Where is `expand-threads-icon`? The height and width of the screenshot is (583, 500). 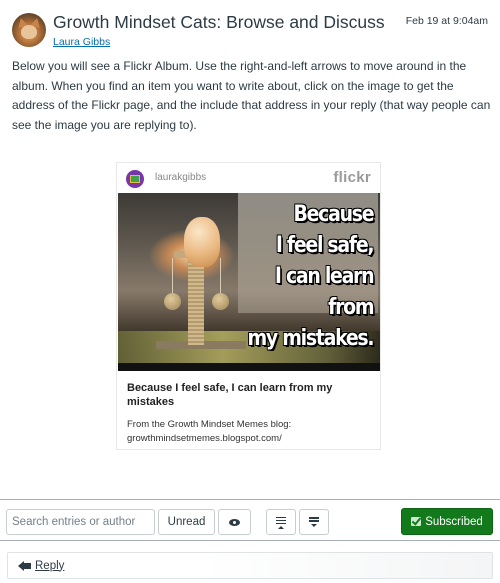 expand-threads-icon is located at coordinates (314, 522).